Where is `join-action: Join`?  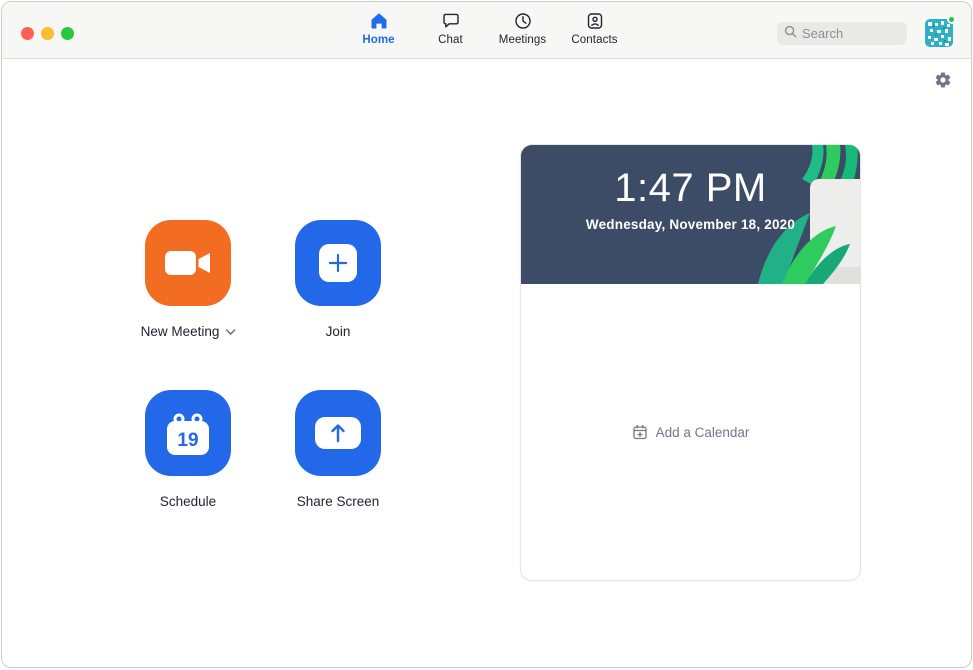
join-action: Join is located at coordinates (338, 279).